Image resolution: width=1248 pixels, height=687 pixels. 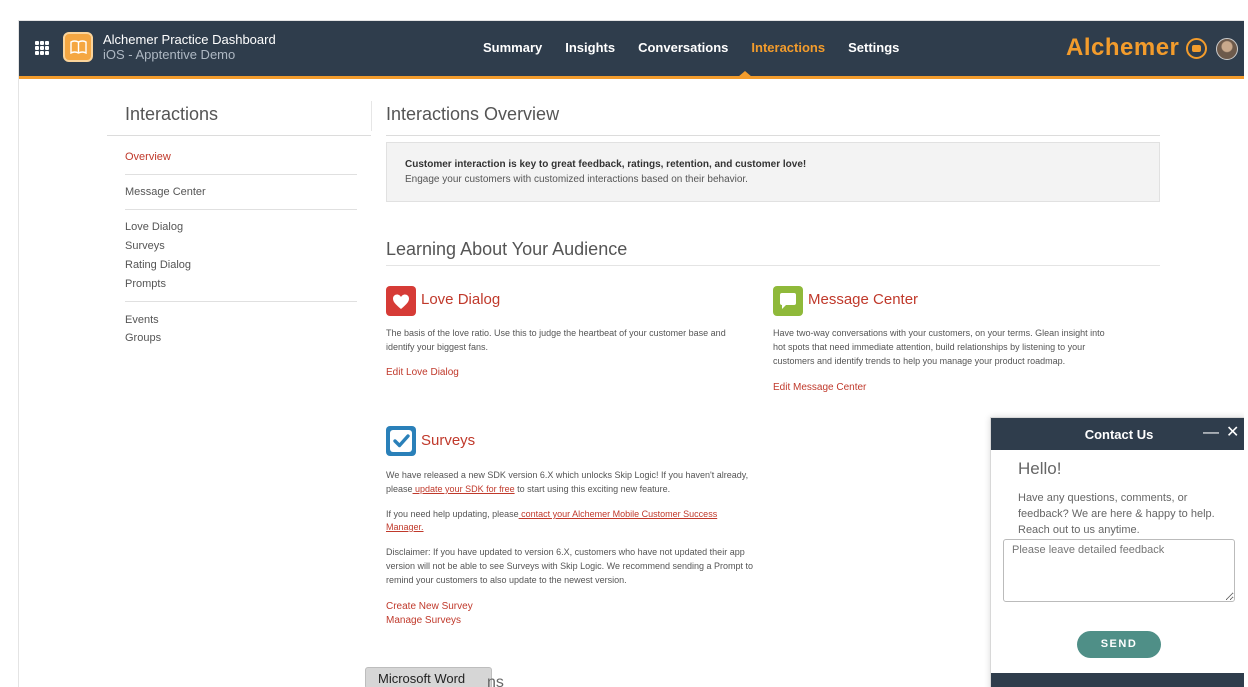 I want to click on book-icon, so click(x=78, y=47).